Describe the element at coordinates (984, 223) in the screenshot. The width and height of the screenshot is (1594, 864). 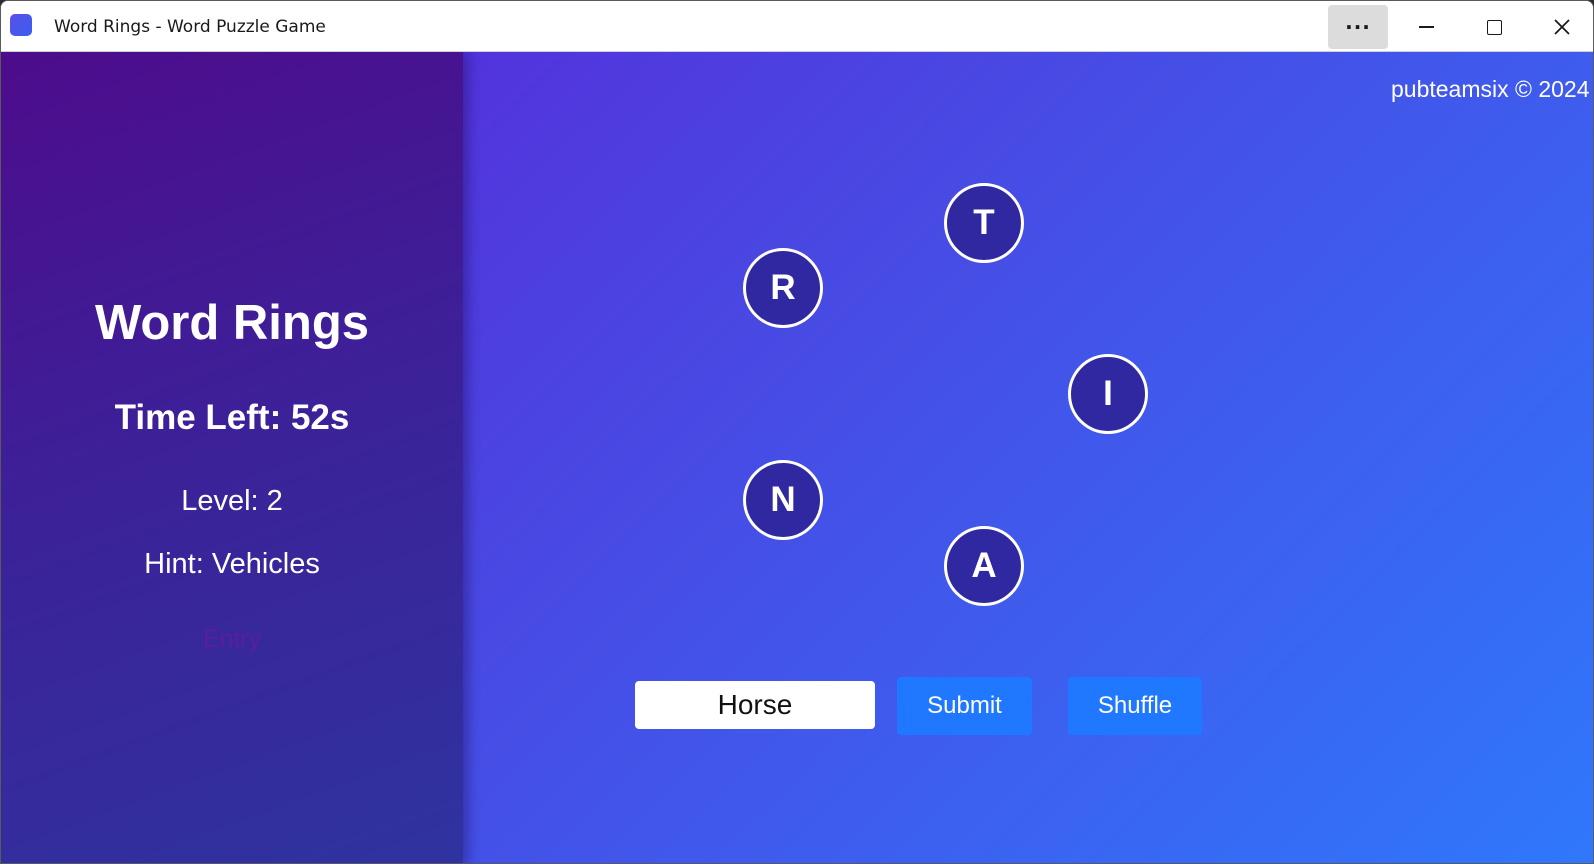
I see `letter-ring-t: T` at that location.